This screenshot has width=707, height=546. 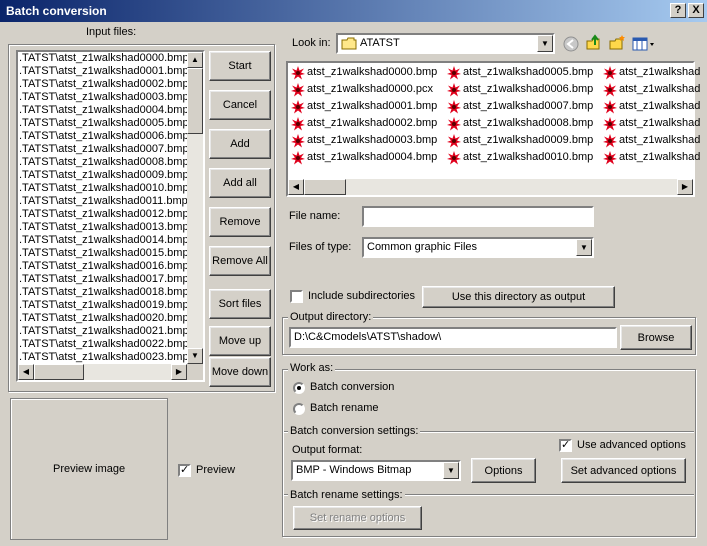 I want to click on output-directory-input: D:\C&Cmodels\ATST\shadow\, so click(x=453, y=337).